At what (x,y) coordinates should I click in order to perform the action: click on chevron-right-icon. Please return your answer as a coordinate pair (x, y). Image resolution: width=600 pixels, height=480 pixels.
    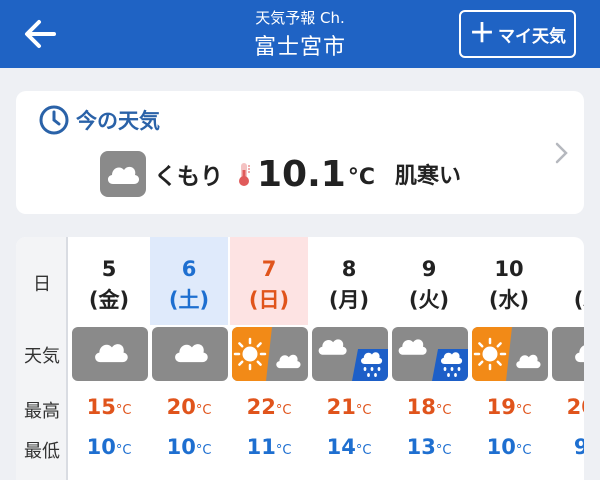
    Looking at the image, I should click on (562, 153).